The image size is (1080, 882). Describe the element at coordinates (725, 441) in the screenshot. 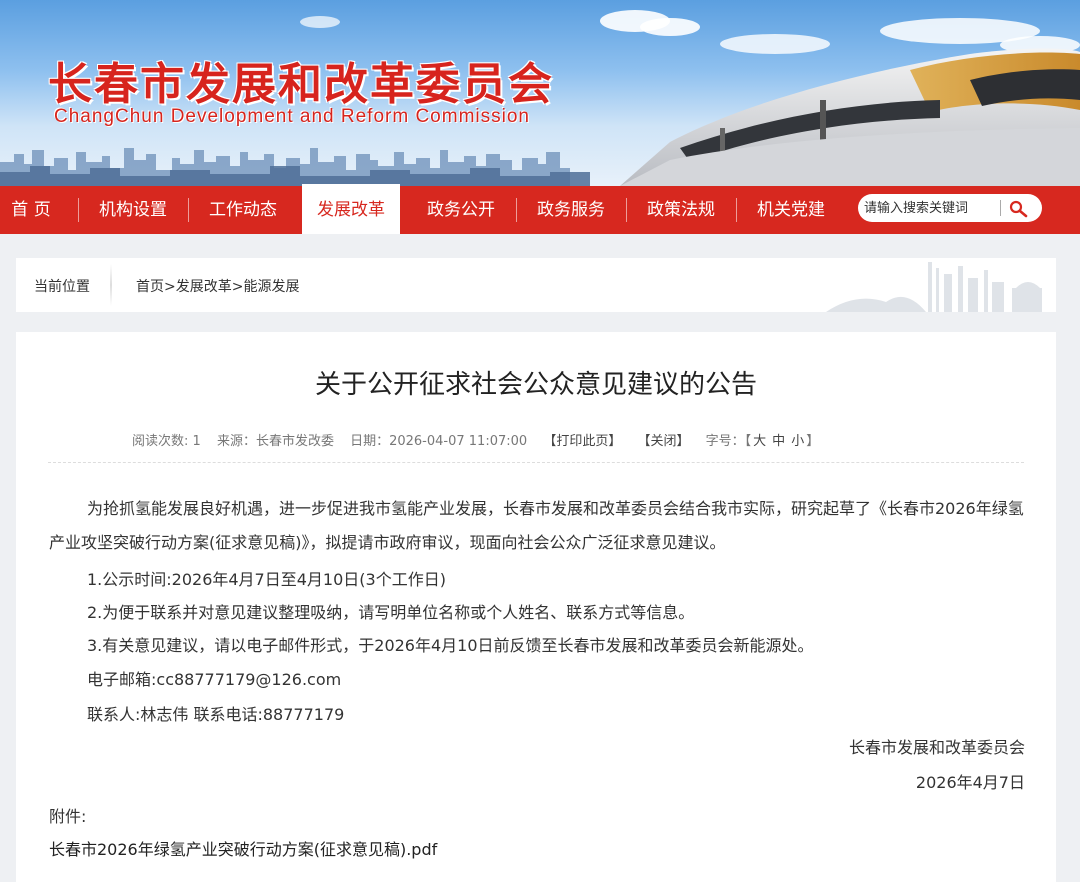

I see `font-size-label: 字号：` at that location.